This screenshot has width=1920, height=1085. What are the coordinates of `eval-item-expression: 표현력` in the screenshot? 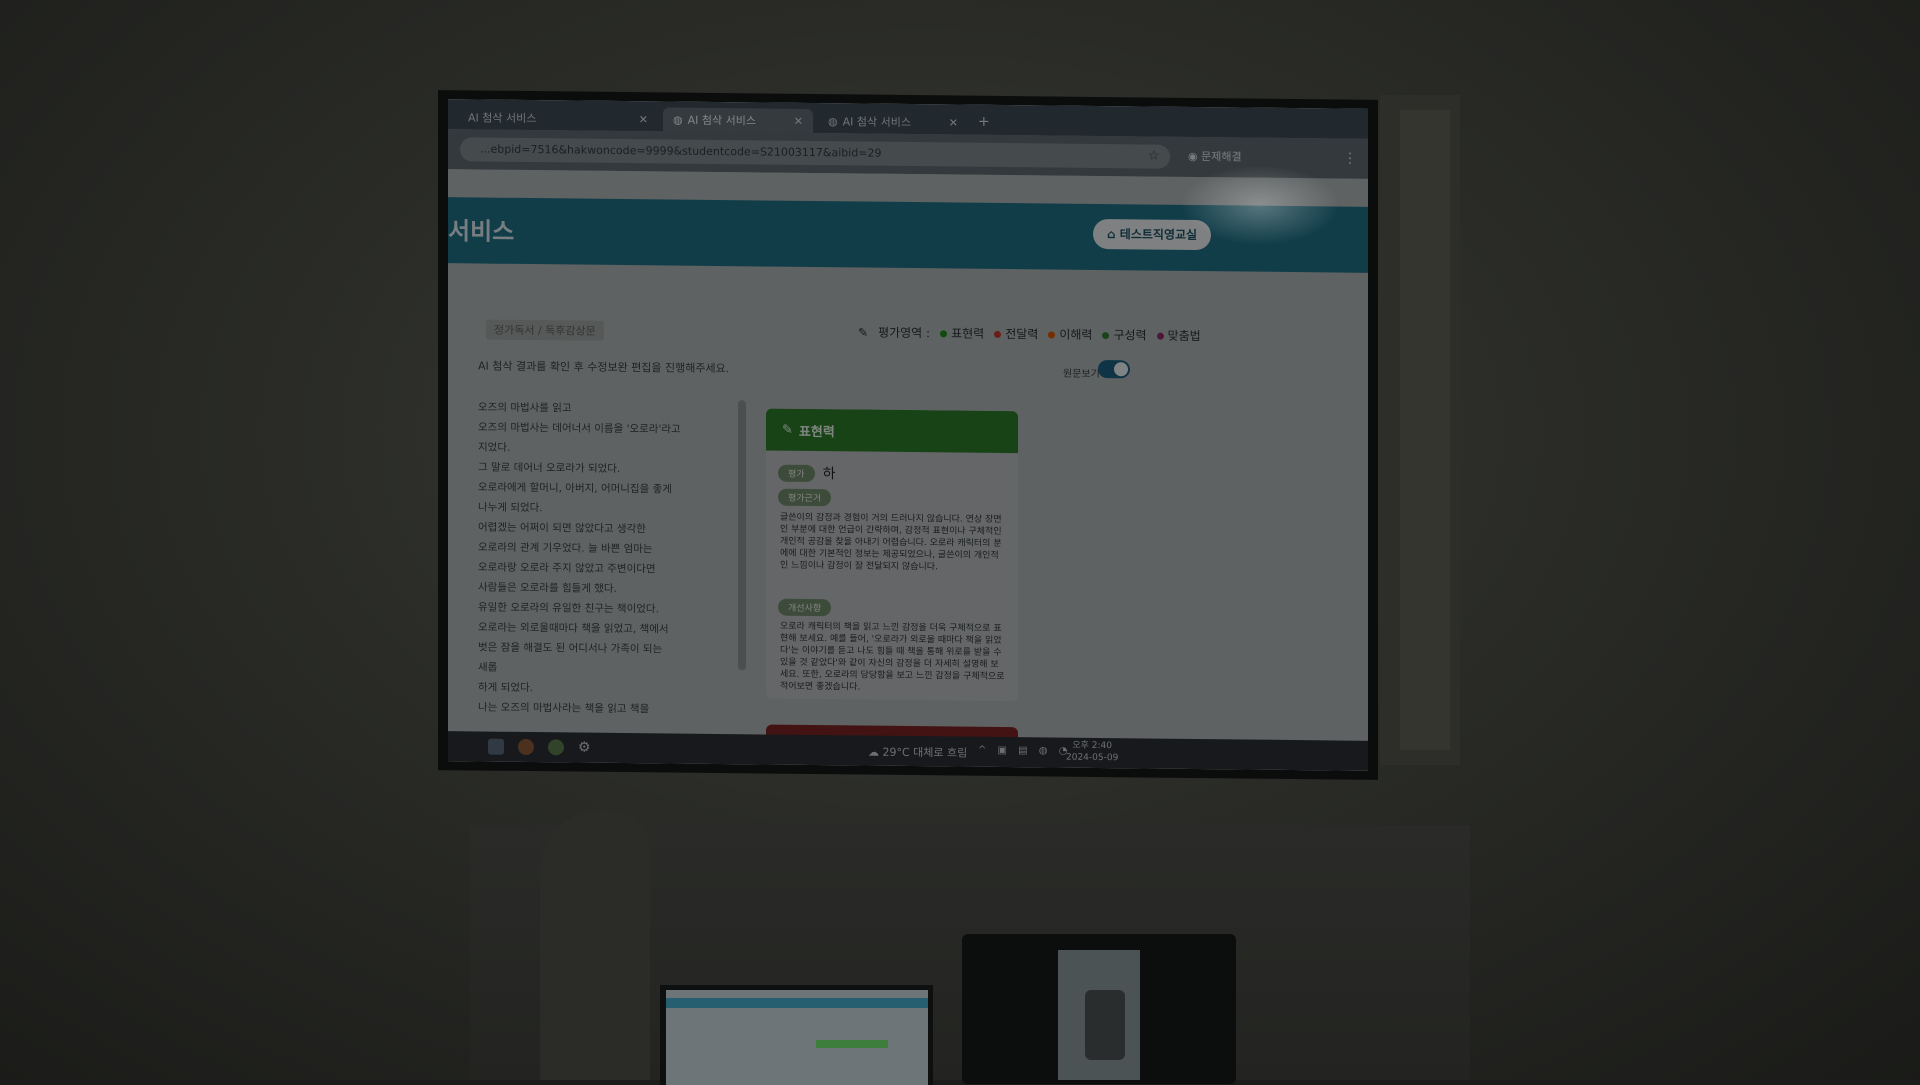 It's located at (962, 332).